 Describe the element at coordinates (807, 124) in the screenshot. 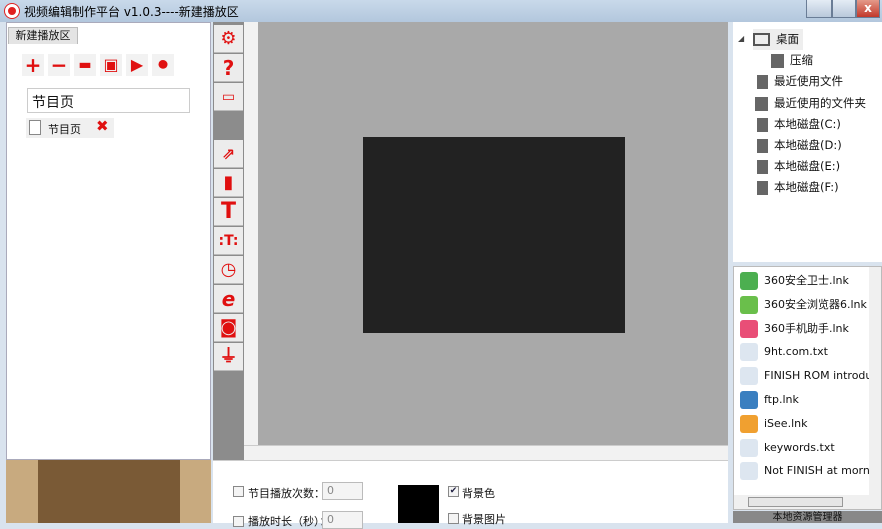

I see `tree-item-label: 本地磁盘(C:)` at that location.